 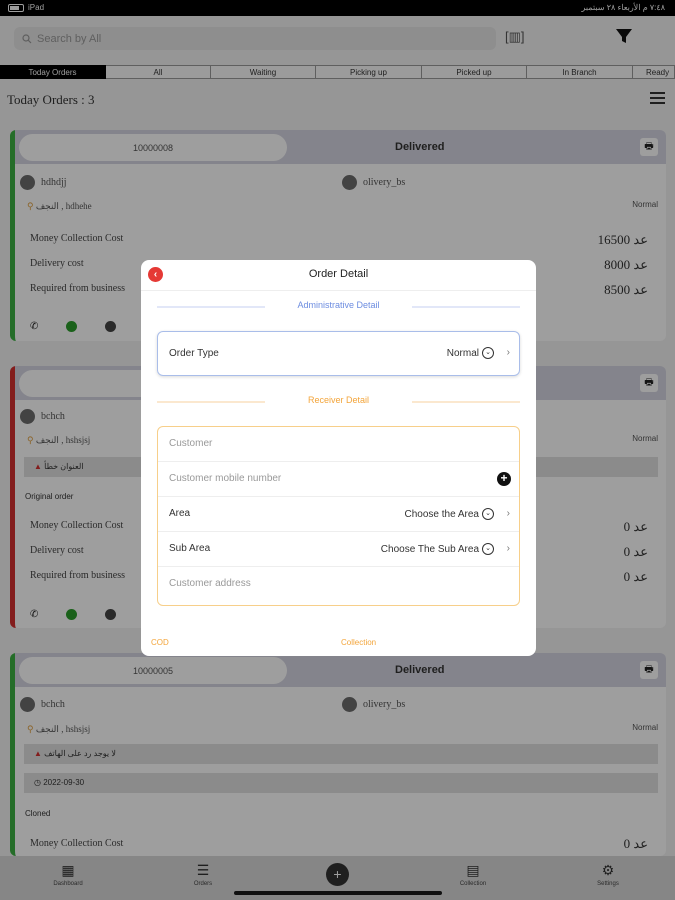 I want to click on collection-label: Collection, so click(x=359, y=642).